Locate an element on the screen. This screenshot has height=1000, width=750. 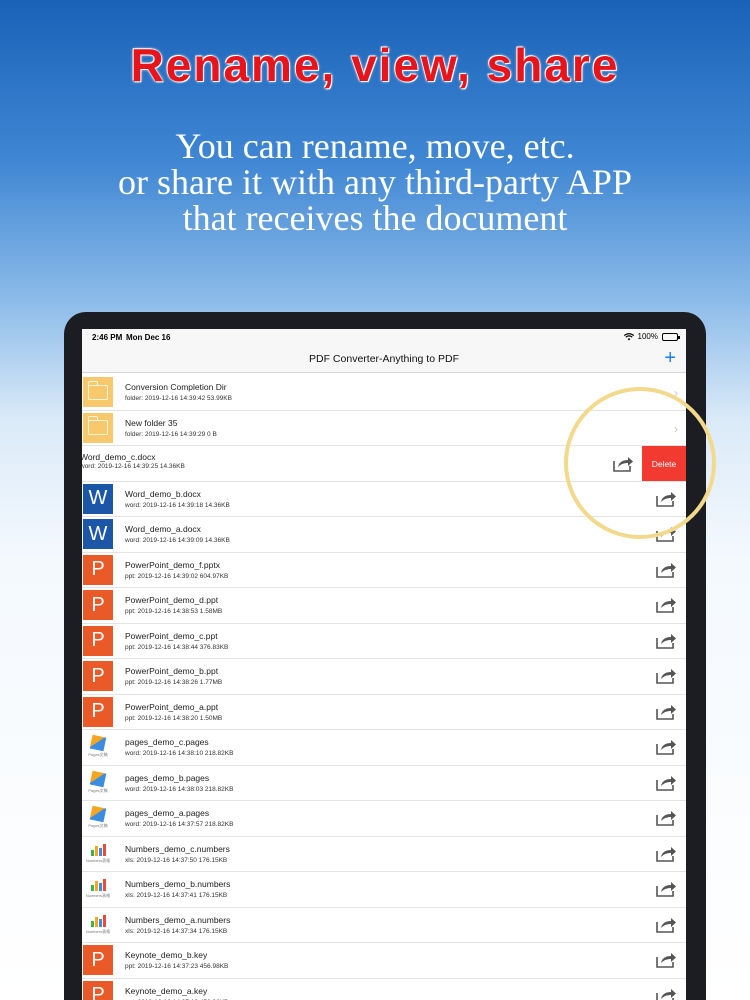
file-name: pages_demo_c.pages is located at coordinates (167, 742).